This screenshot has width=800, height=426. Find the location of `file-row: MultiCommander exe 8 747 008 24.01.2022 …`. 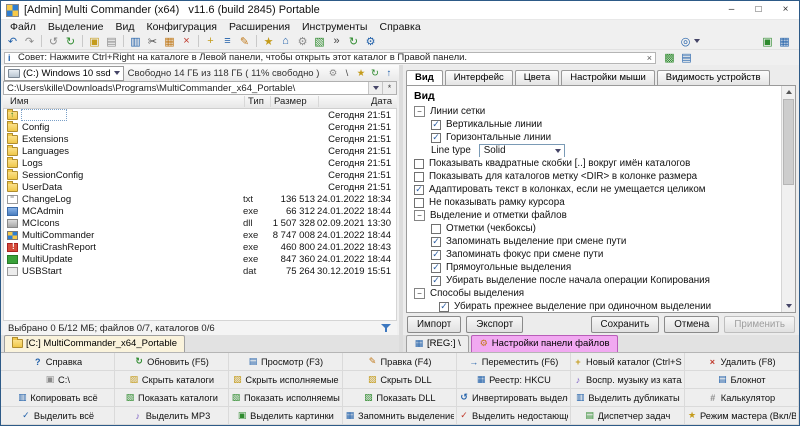

file-row: MultiCommander exe 8 747 008 24.01.2022 … is located at coordinates (200, 235).